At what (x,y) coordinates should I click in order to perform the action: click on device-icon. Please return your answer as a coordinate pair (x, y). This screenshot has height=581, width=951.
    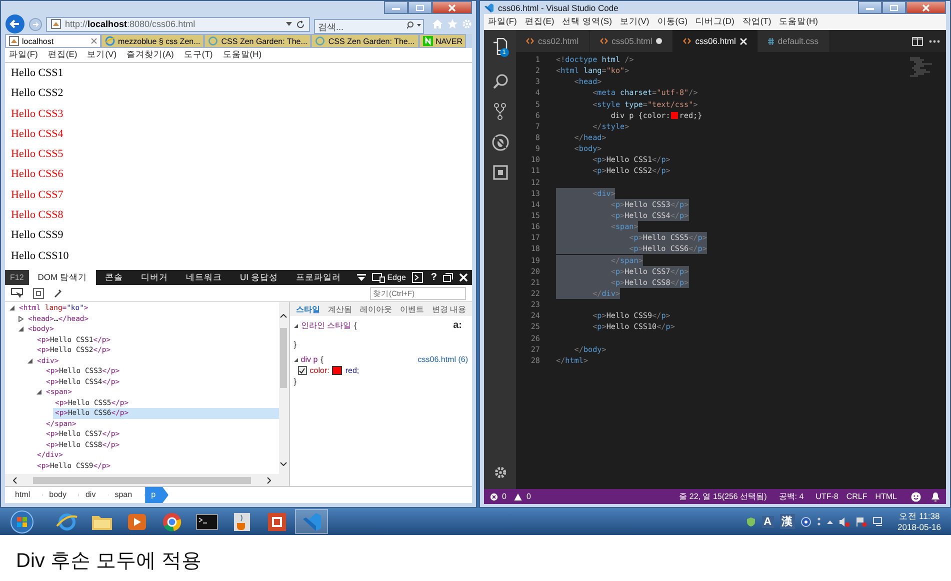
    Looking at the image, I should click on (379, 277).